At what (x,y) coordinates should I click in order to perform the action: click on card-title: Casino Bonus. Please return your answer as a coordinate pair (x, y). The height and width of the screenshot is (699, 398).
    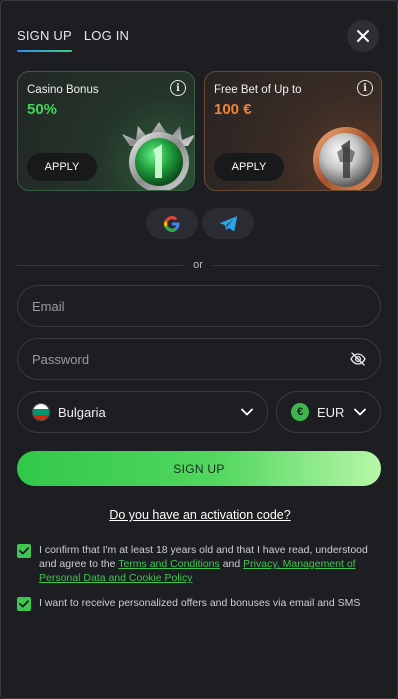
    Looking at the image, I should click on (63, 90).